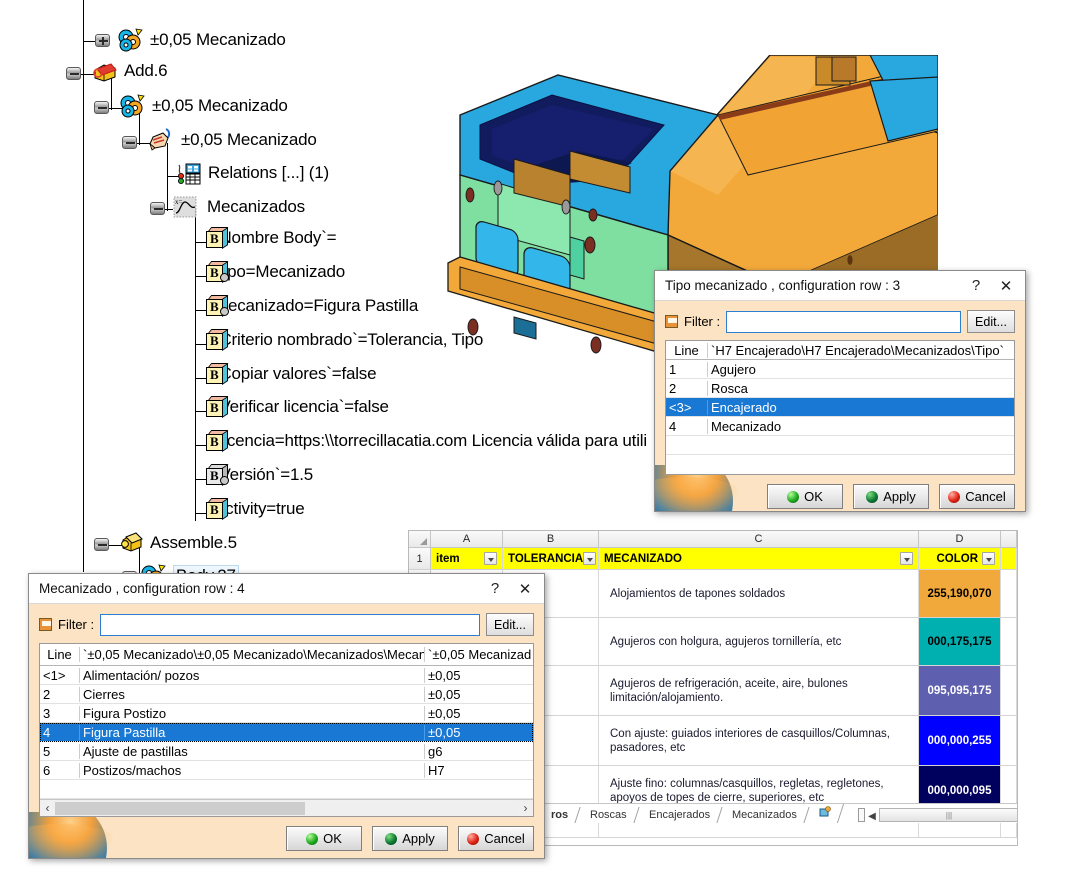 The width and height of the screenshot is (1066, 874). I want to click on grid-row: <1> Alimentación/ pozos ±0,05, so click(286, 675).